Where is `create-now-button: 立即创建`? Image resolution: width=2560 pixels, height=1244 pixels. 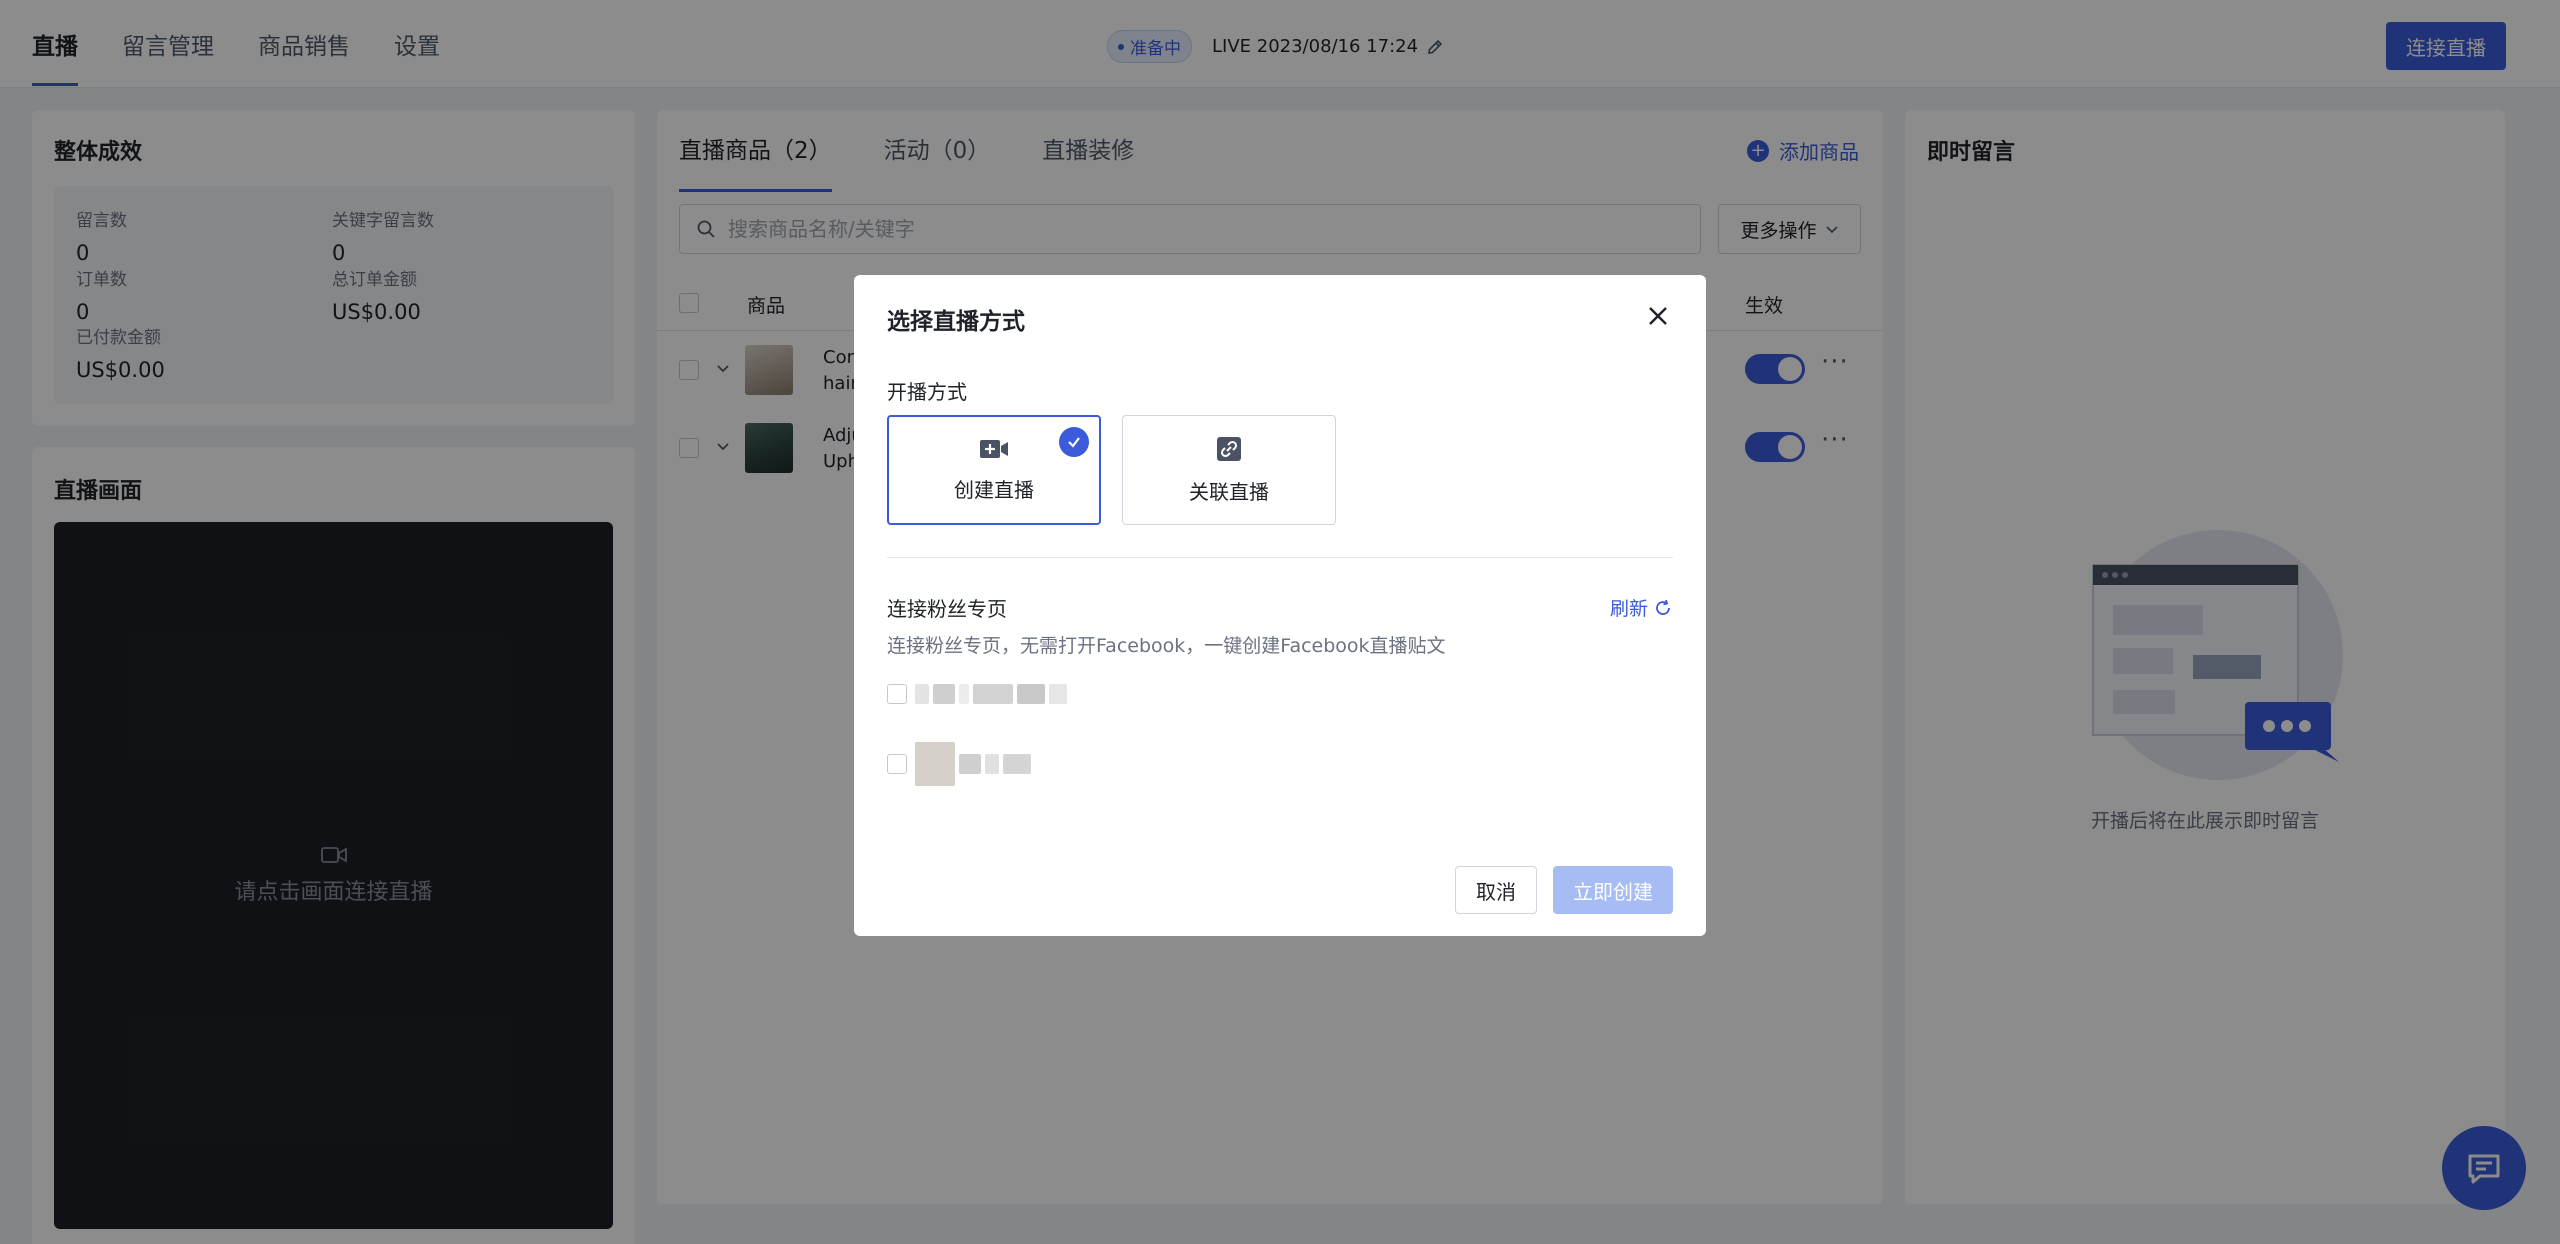
create-now-button: 立即创建 is located at coordinates (1613, 890).